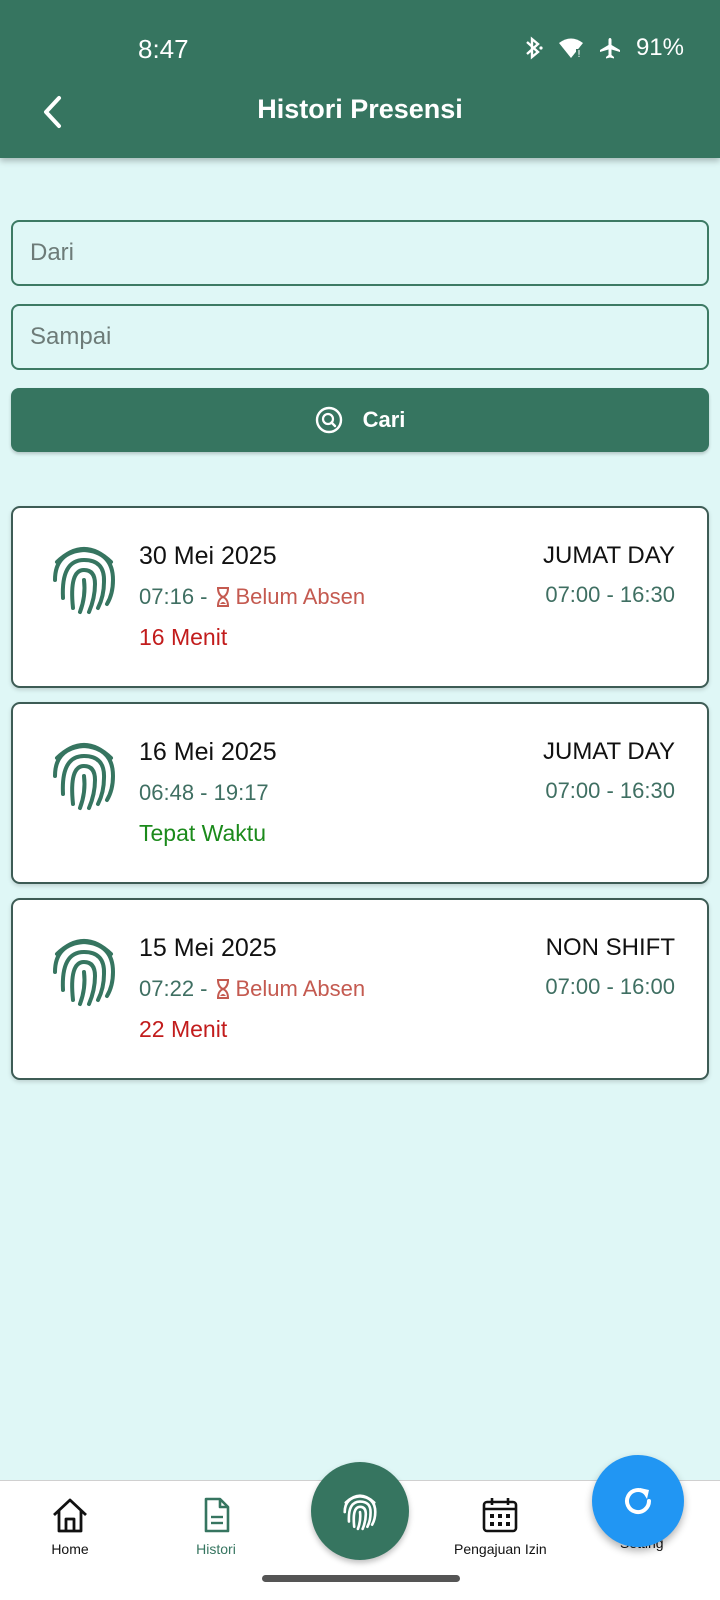  I want to click on airplane-icon, so click(609, 48).